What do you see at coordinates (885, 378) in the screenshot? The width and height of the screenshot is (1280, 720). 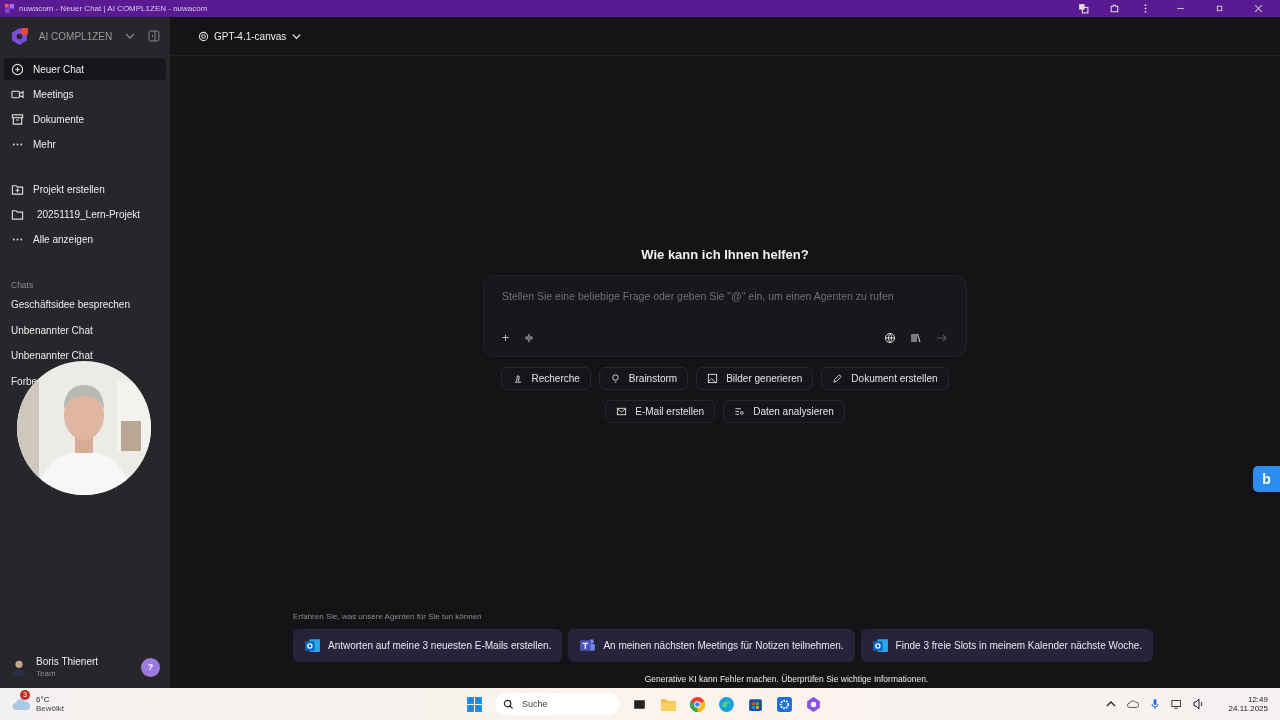 I see `action-chip: Dokument erstellen` at bounding box center [885, 378].